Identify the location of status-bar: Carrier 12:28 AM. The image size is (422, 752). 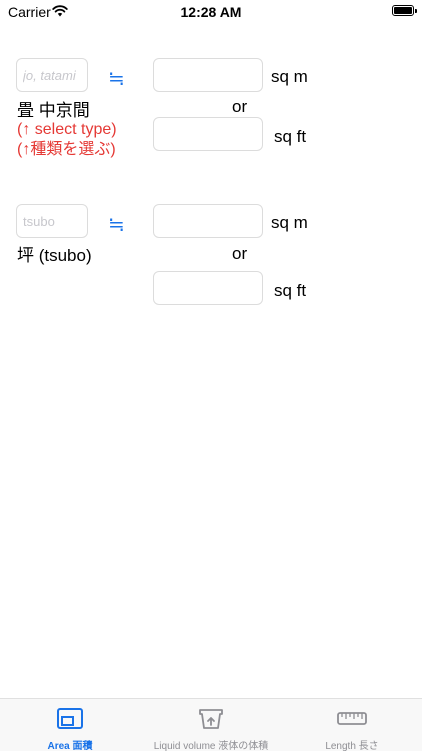
(211, 12).